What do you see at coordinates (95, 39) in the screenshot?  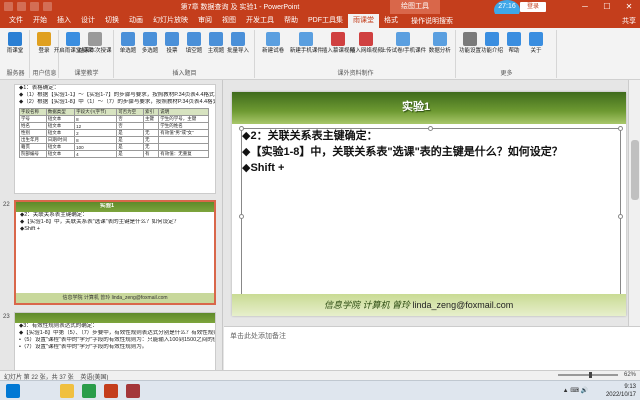 I see `stop-icon` at bounding box center [95, 39].